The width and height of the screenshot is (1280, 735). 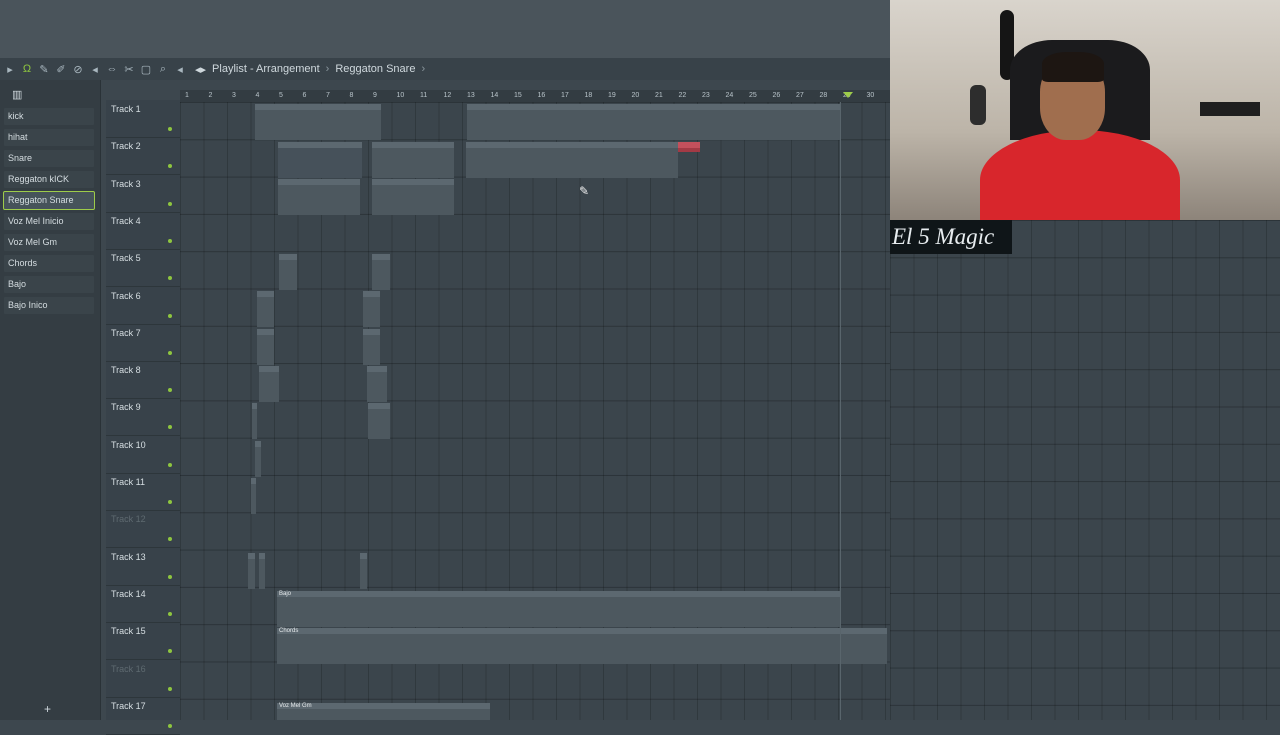 What do you see at coordinates (800, 95) in the screenshot?
I see `bar-number: 27` at bounding box center [800, 95].